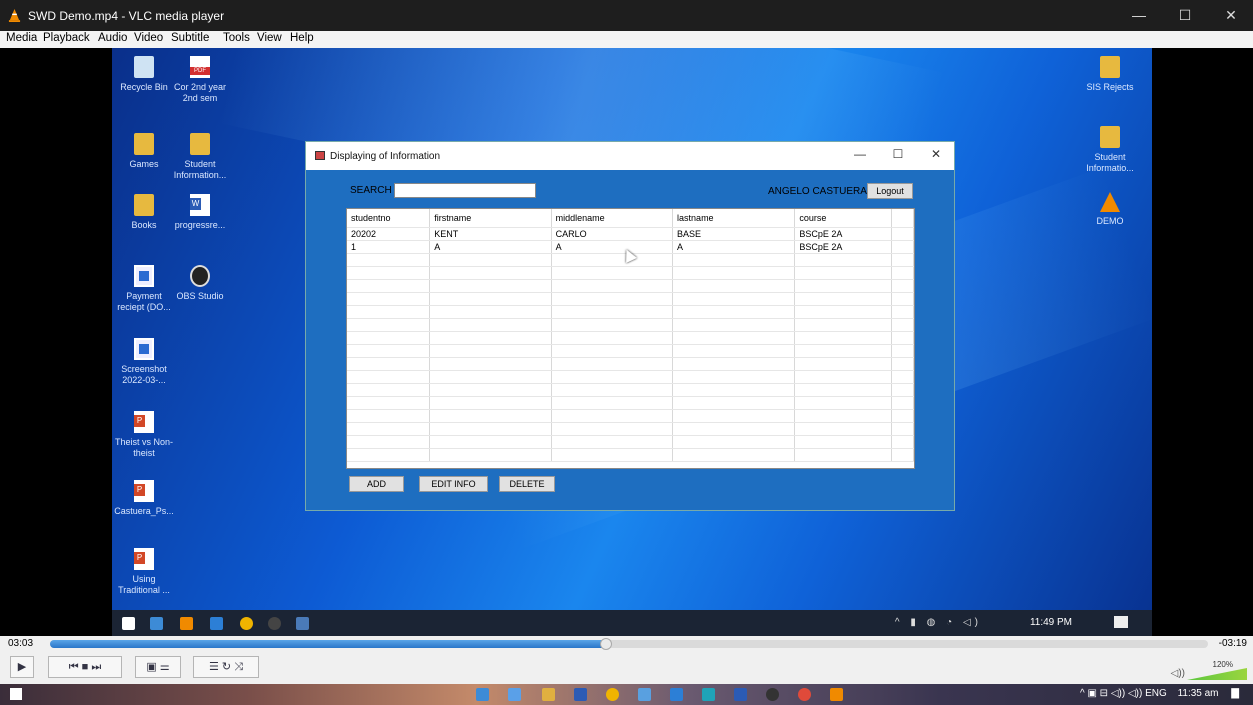  Describe the element at coordinates (190, 38) in the screenshot. I see `menu-subtitle: Subtitle` at that location.